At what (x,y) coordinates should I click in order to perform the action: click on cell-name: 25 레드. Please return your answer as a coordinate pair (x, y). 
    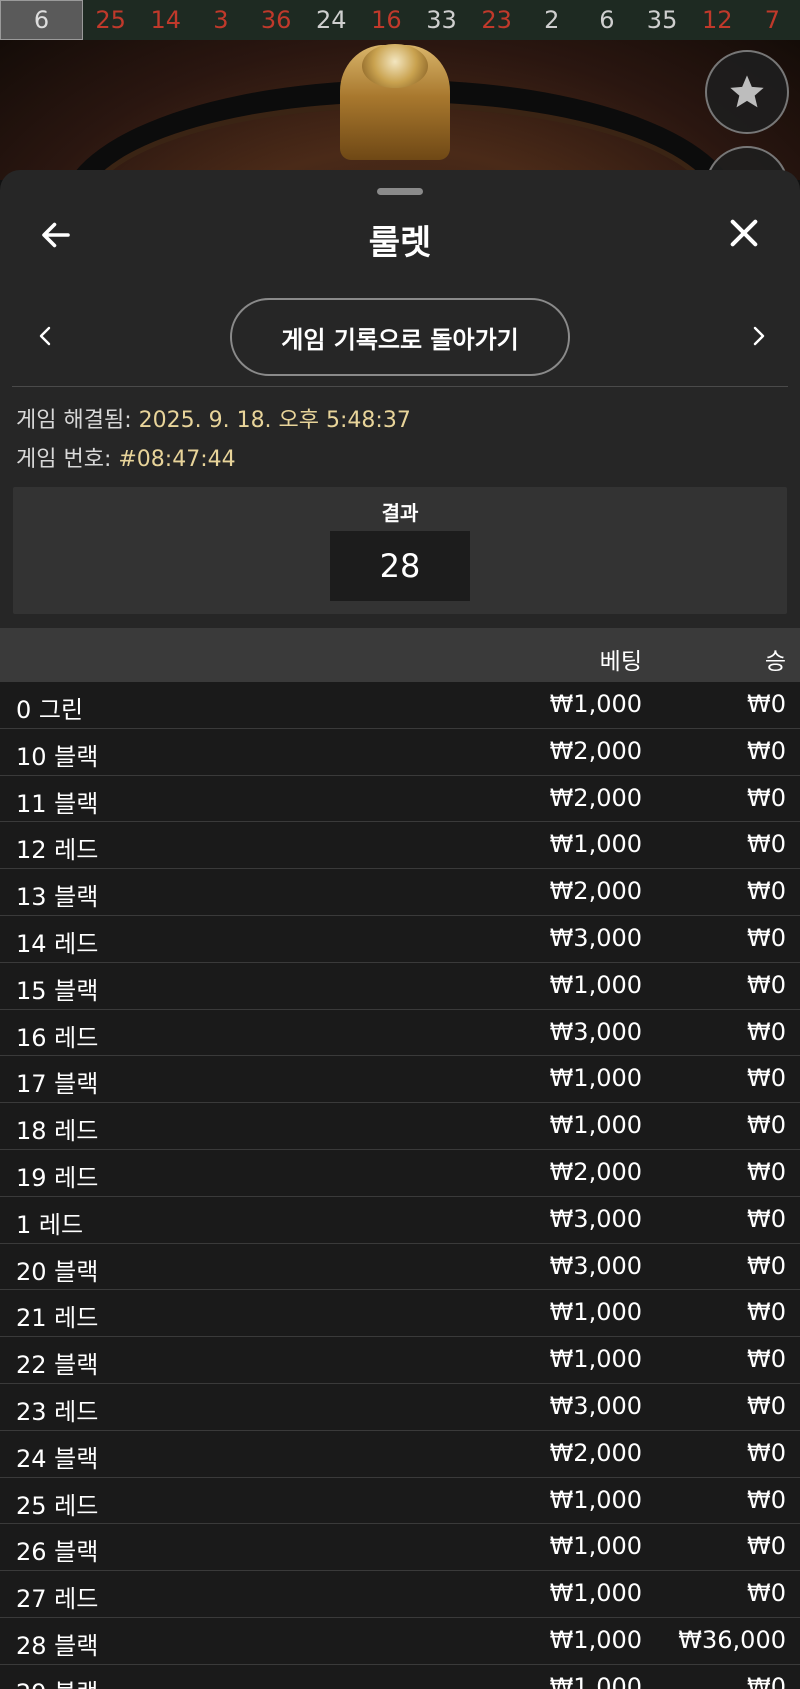
    Looking at the image, I should click on (57, 1505).